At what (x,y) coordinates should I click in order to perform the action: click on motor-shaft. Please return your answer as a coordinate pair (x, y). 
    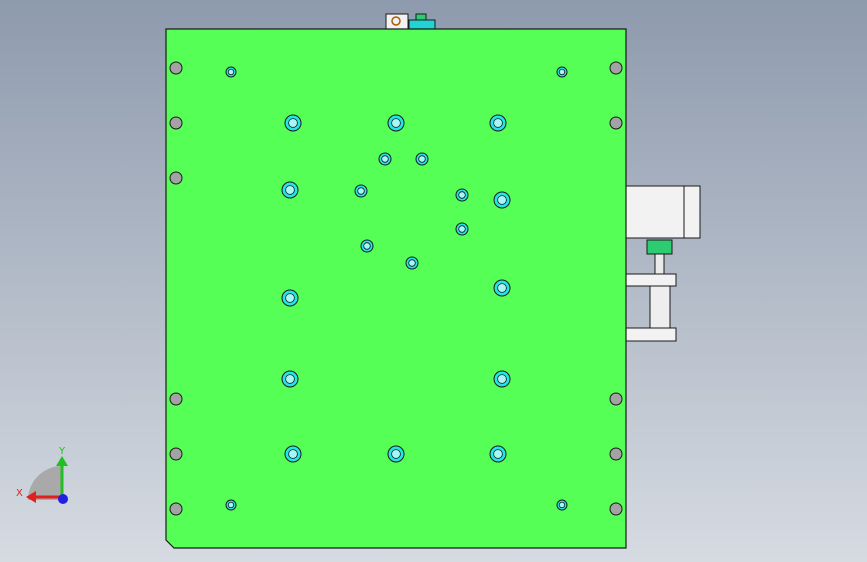
    Looking at the image, I should click on (659, 264).